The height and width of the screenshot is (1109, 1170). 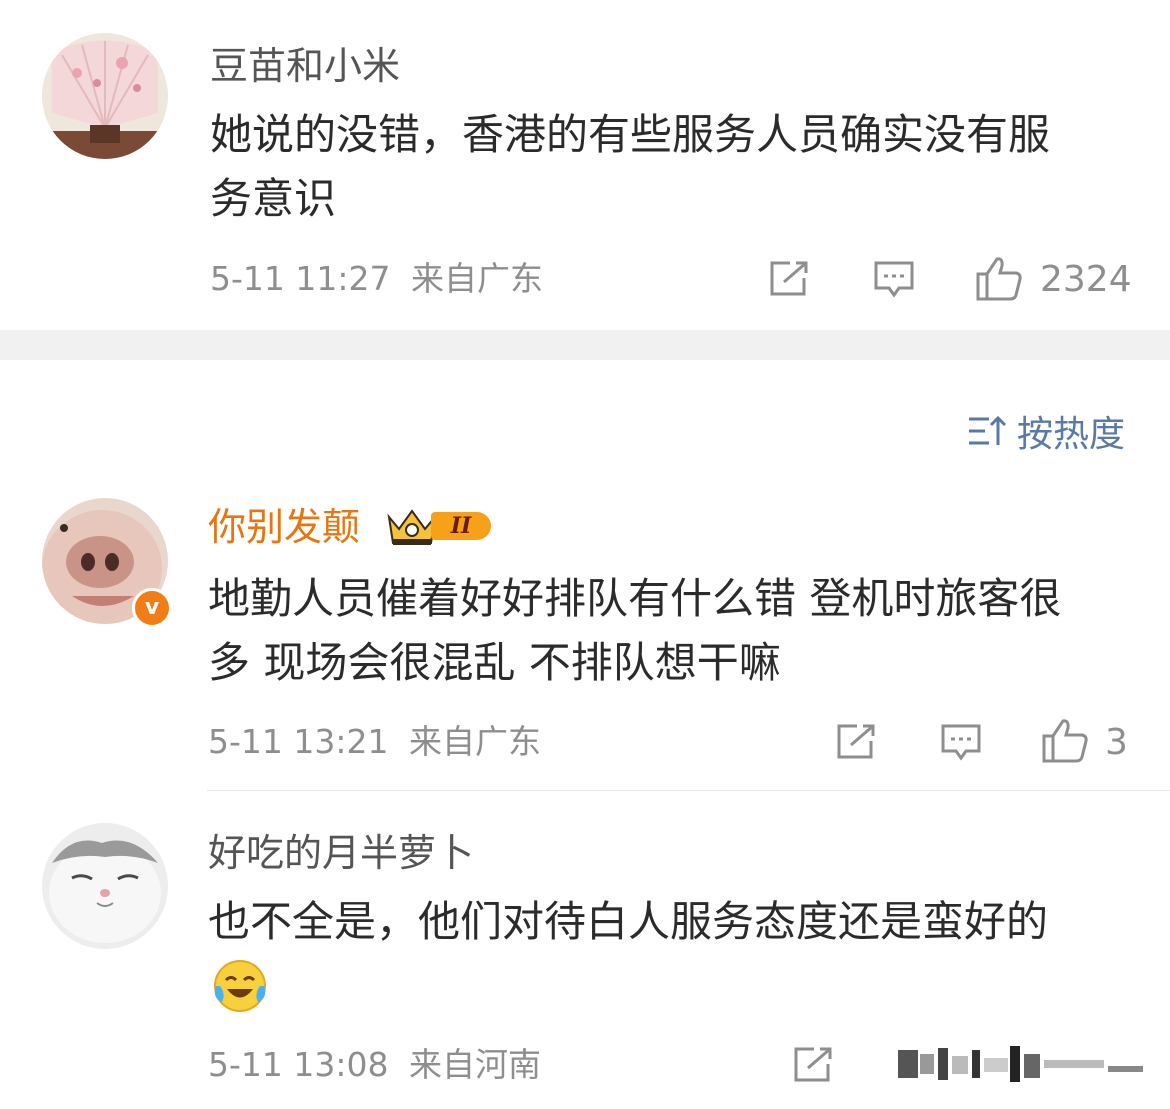 I want to click on comment-timestamp: 5-11 13:21 来自广东, so click(x=374, y=741).